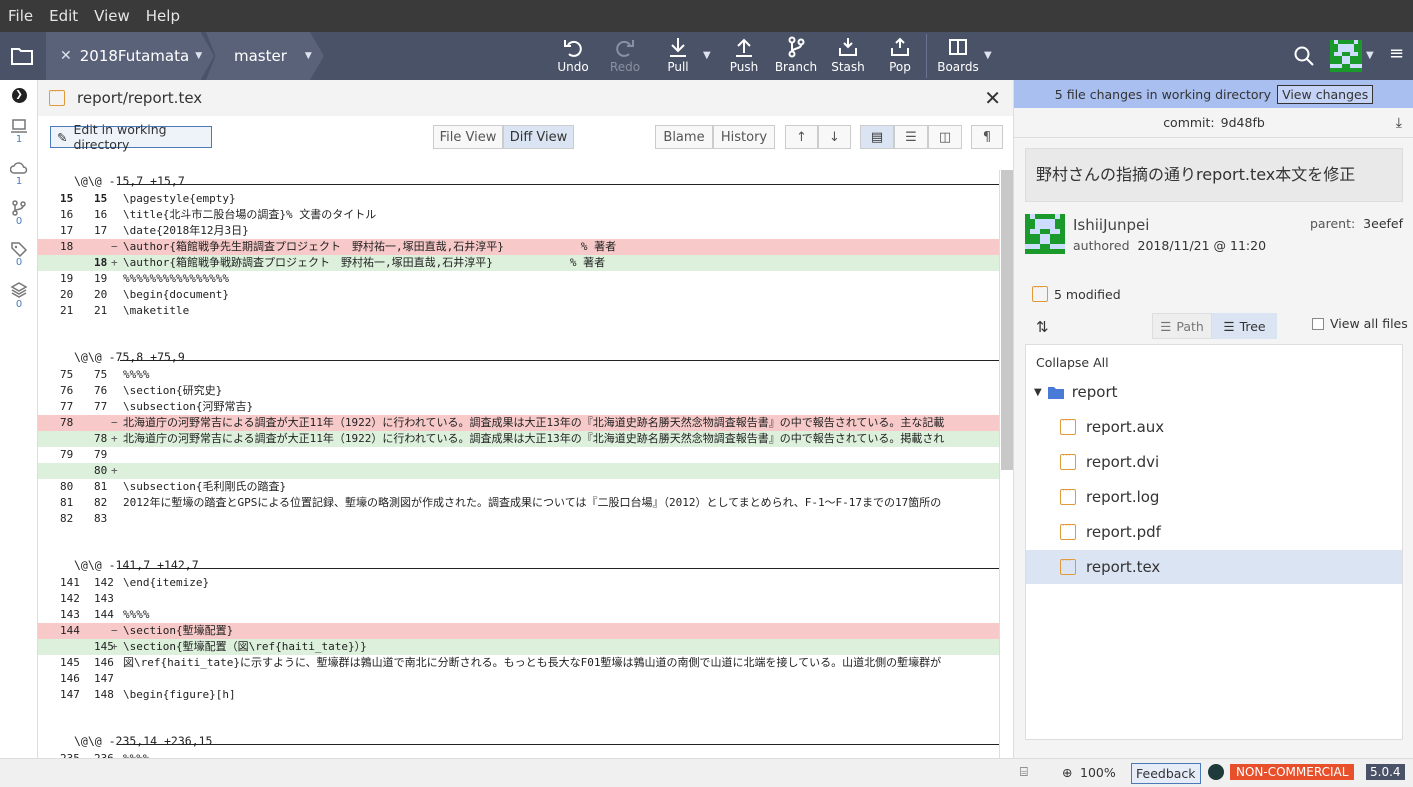  Describe the element at coordinates (70, 754) in the screenshot. I see `old-line-number: 235` at that location.